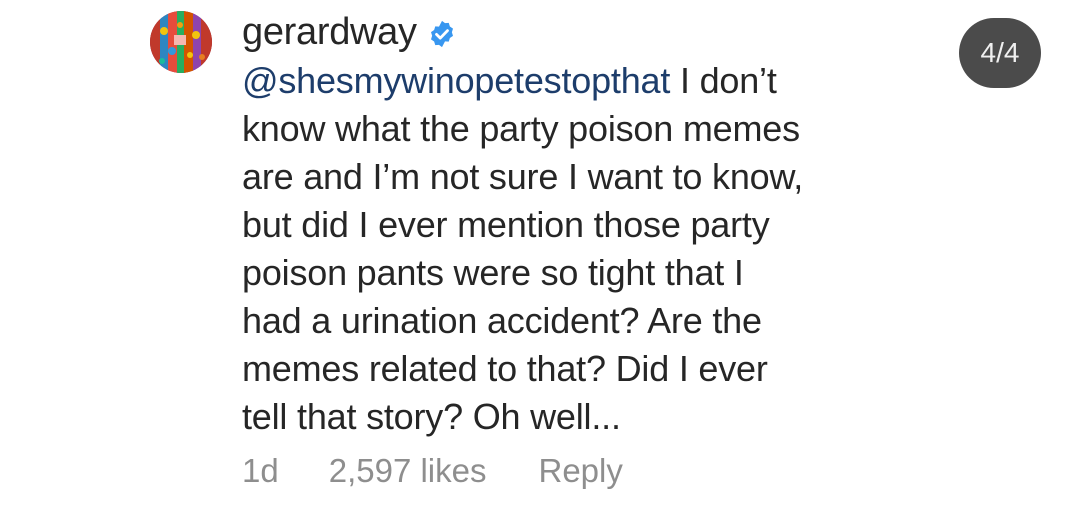 Image resolution: width=1078 pixels, height=523 pixels. Describe the element at coordinates (493, 272) in the screenshot. I see `comment-line: poison pants were so tight that I` at that location.